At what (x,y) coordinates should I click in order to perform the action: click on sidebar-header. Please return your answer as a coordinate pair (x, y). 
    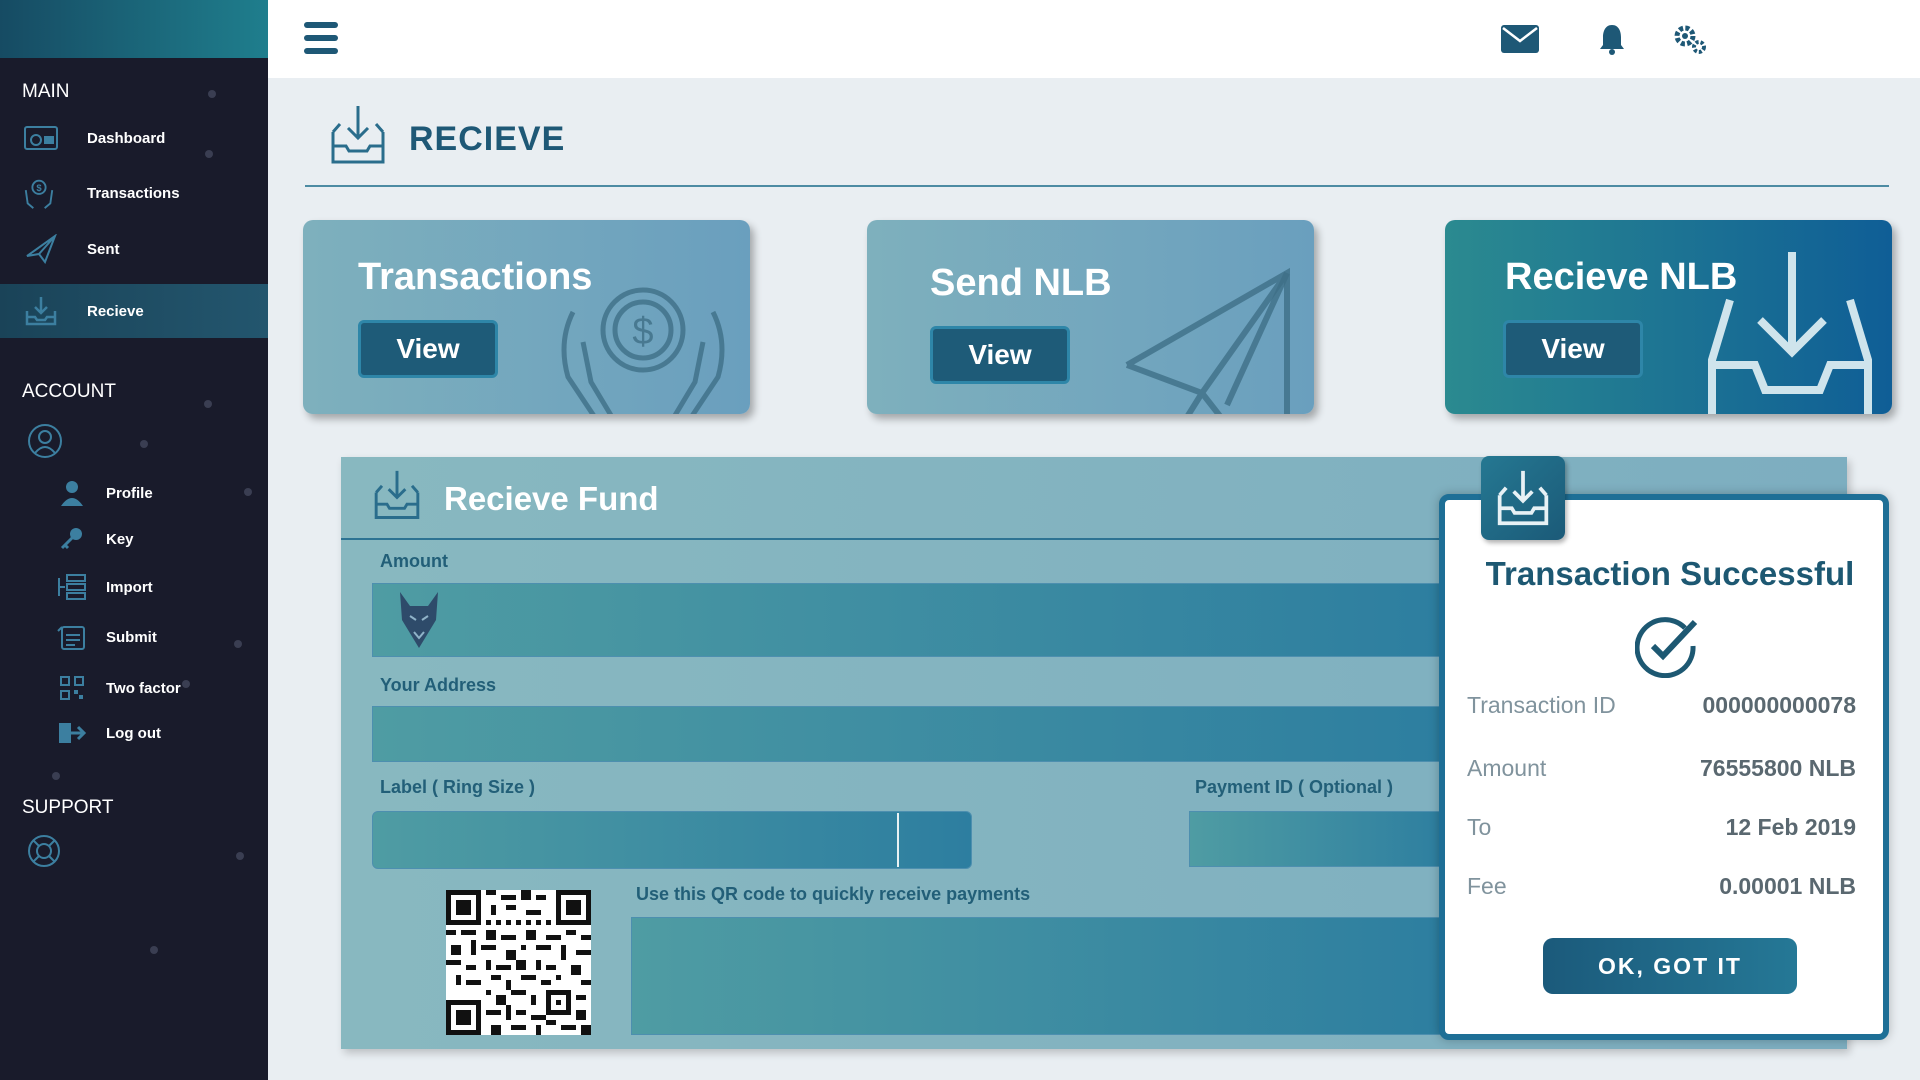
    Looking at the image, I should click on (134, 29).